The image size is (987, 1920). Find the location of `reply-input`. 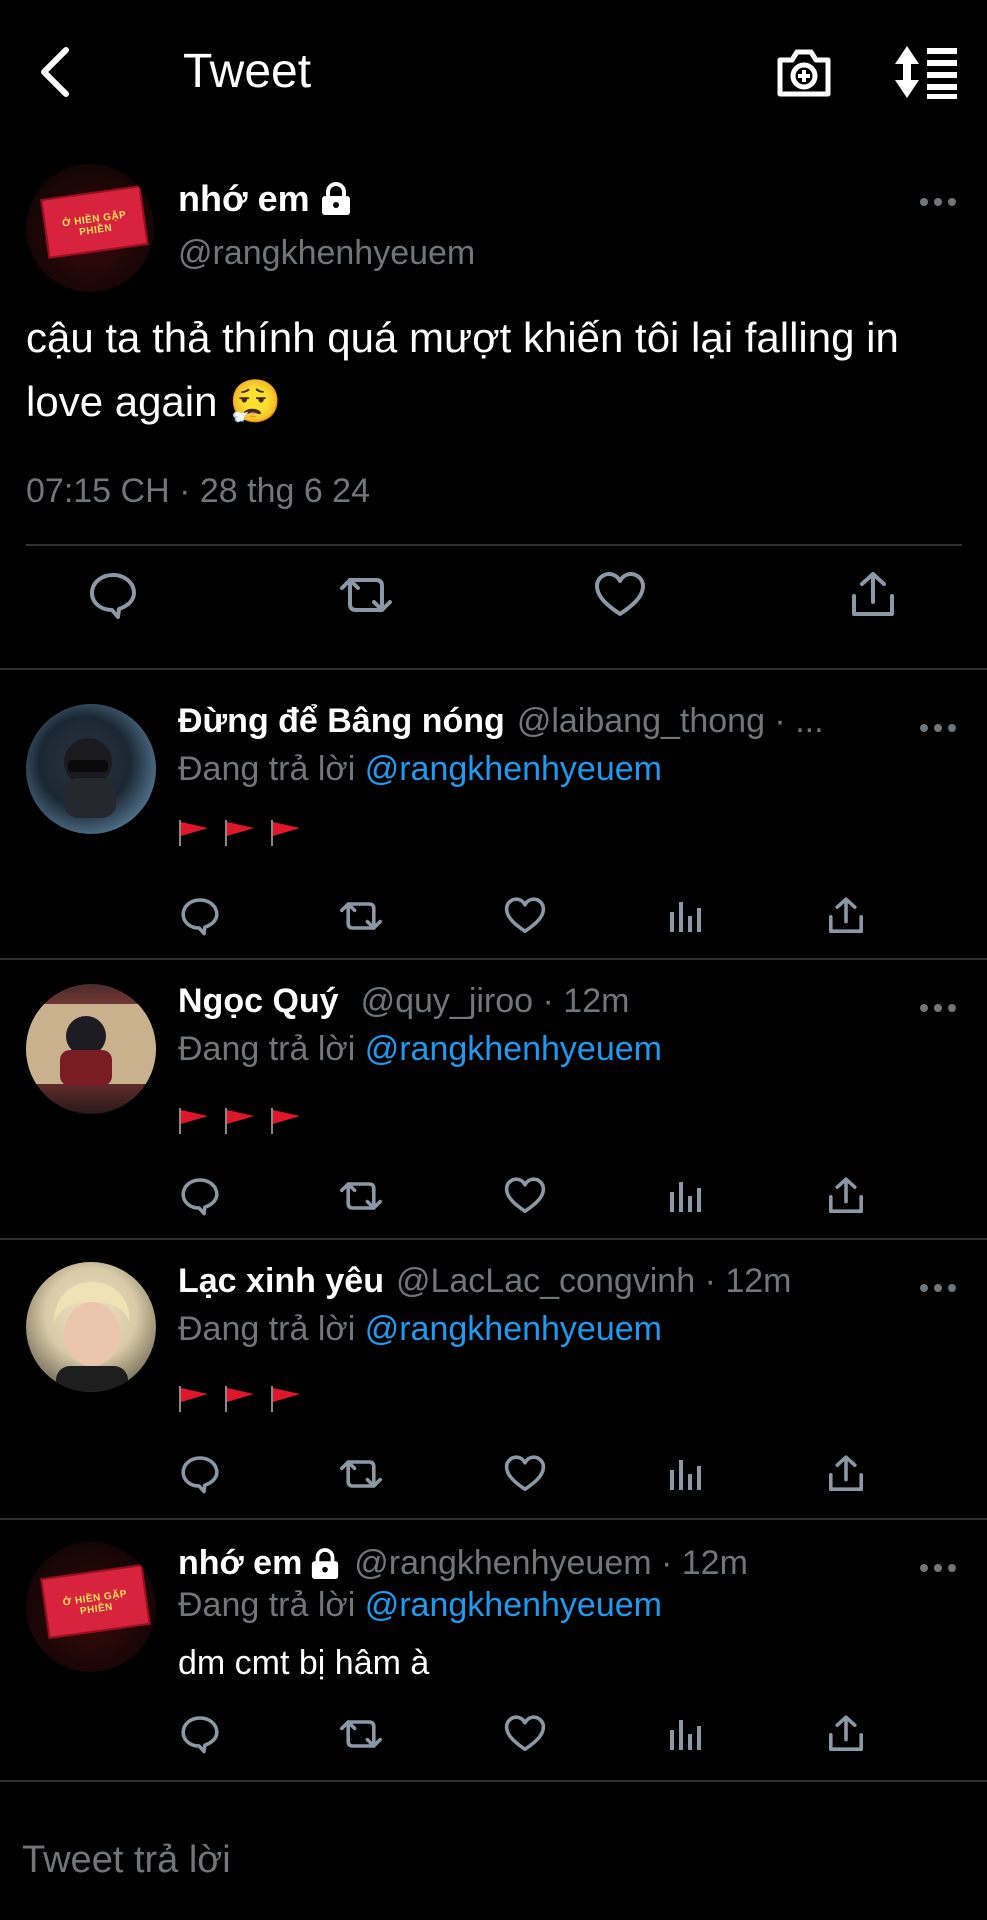

reply-input is located at coordinates (492, 1860).